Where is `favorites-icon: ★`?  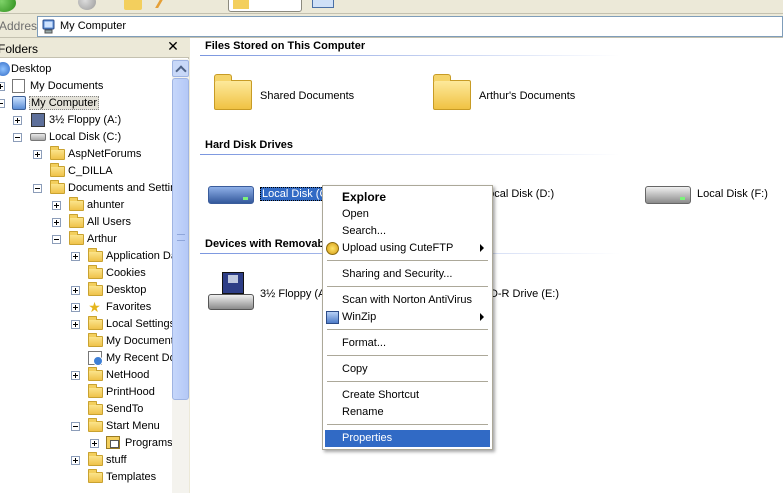 favorites-icon: ★ is located at coordinates (94, 307).